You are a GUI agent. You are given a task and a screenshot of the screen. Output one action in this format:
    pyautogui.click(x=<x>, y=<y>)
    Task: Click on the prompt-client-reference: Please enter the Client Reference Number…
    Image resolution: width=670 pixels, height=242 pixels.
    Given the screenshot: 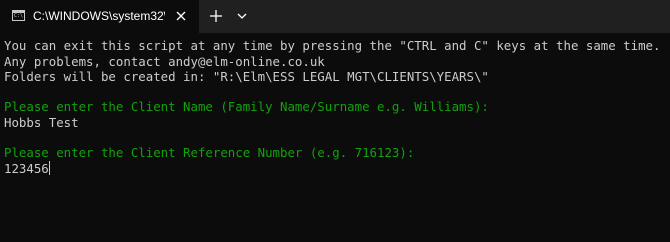 What is the action you would take?
    pyautogui.click(x=209, y=152)
    